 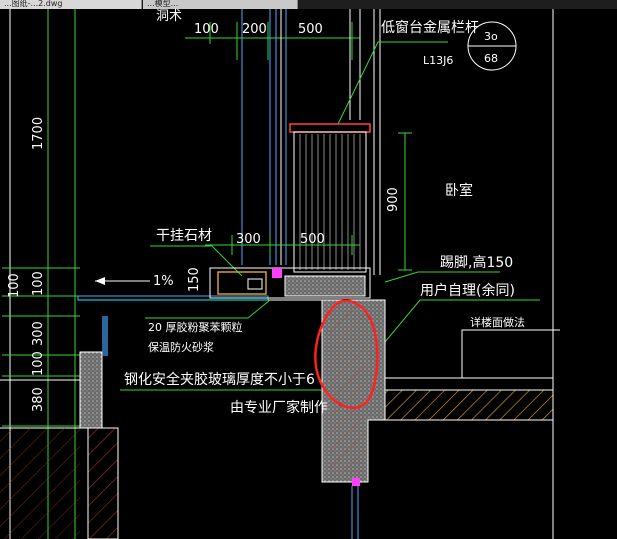 What do you see at coordinates (206, 29) in the screenshot?
I see `dim-top-100: 100` at bounding box center [206, 29].